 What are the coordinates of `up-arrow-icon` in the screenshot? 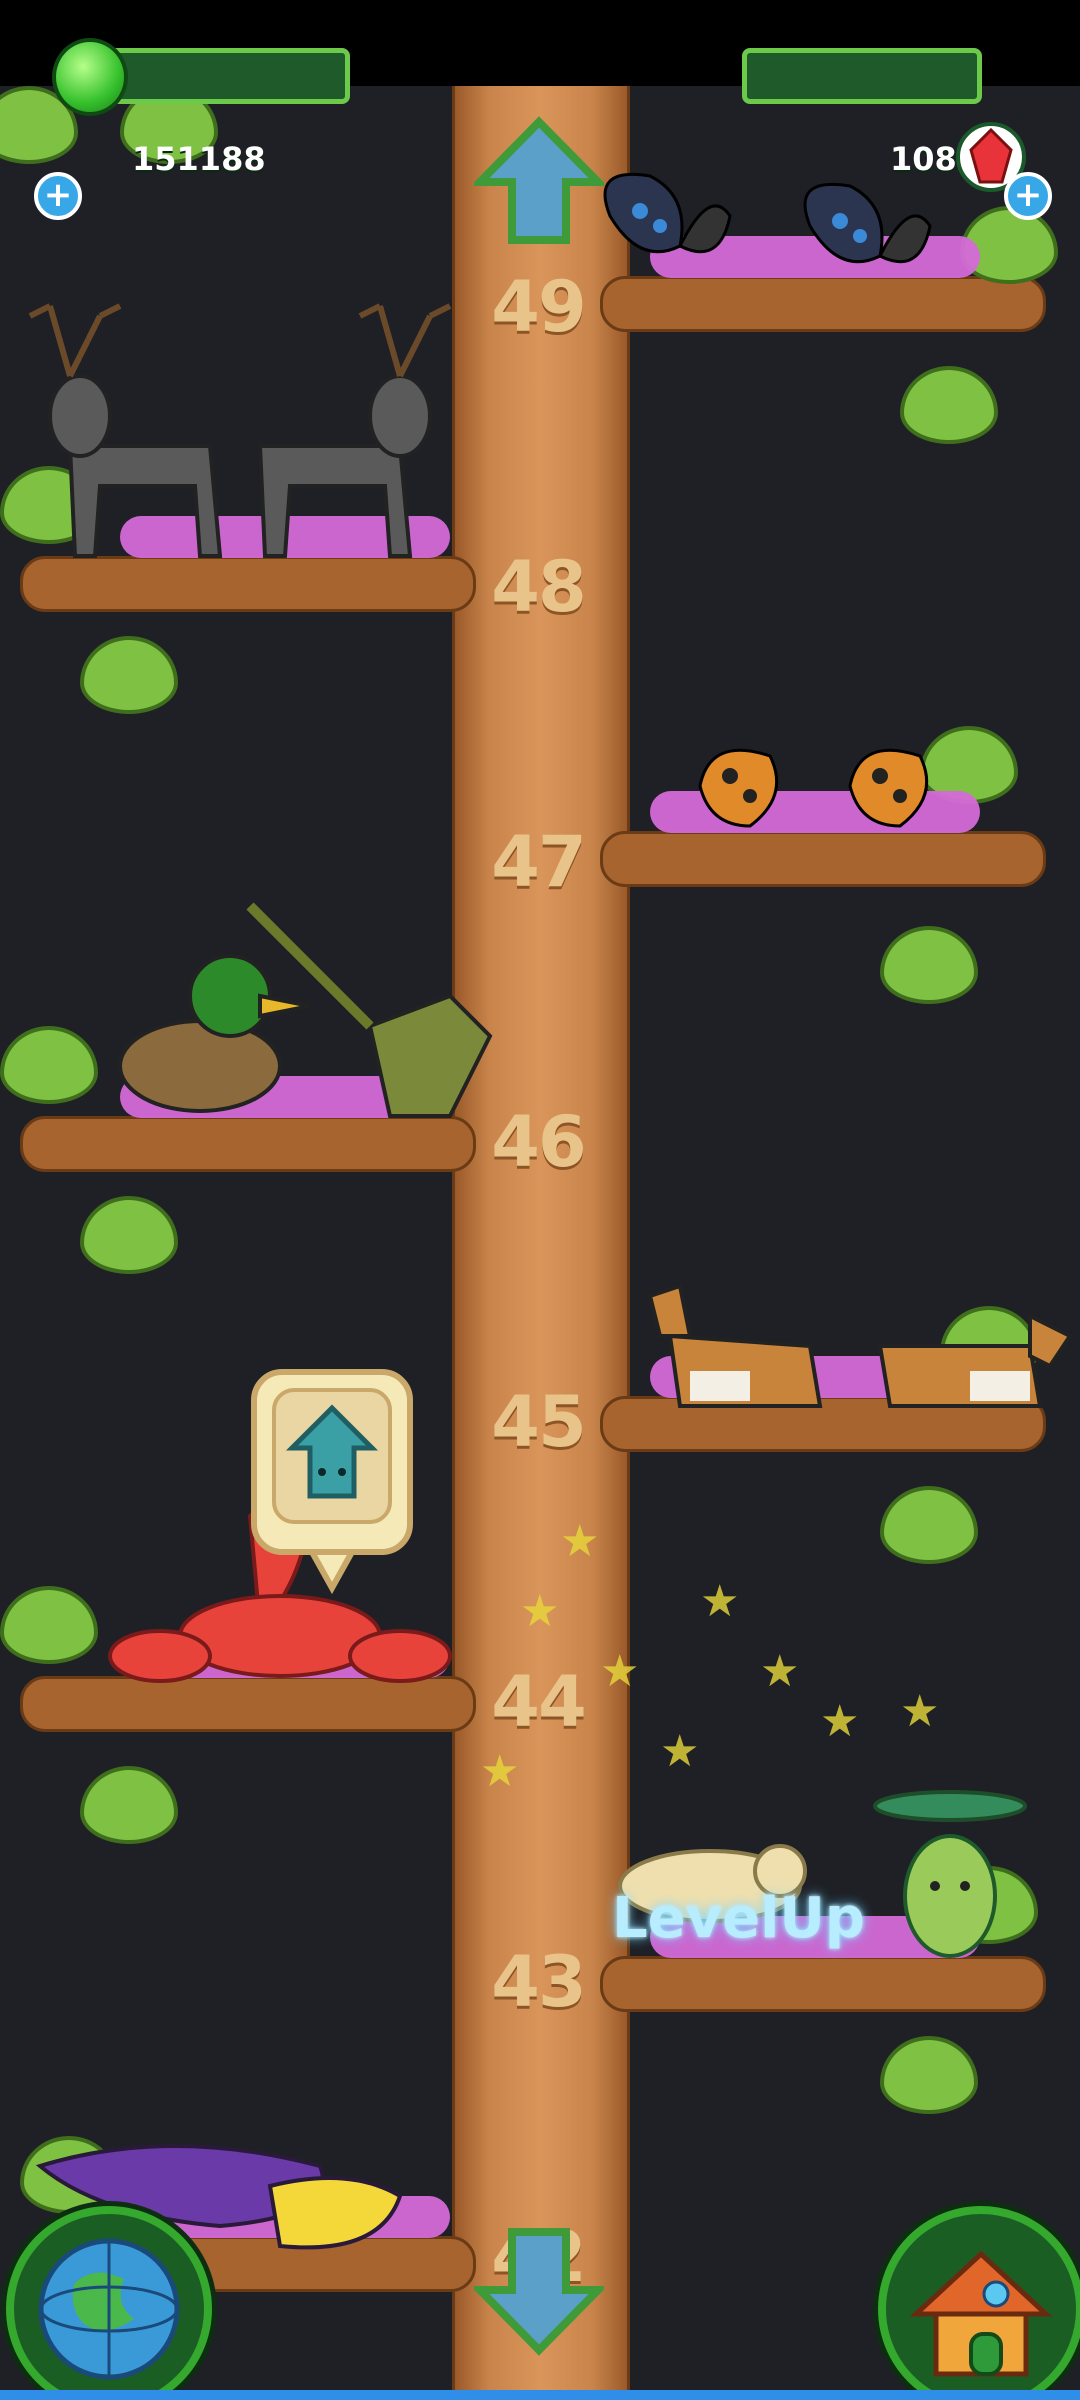 It's located at (539, 181).